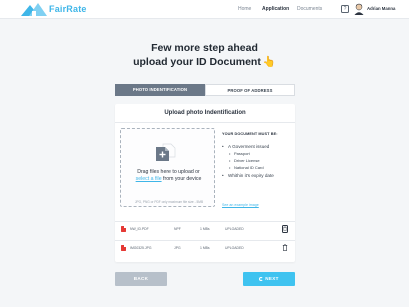 The image size is (409, 307). What do you see at coordinates (272, 278) in the screenshot?
I see `next-button-label: NEXT` at bounding box center [272, 278].